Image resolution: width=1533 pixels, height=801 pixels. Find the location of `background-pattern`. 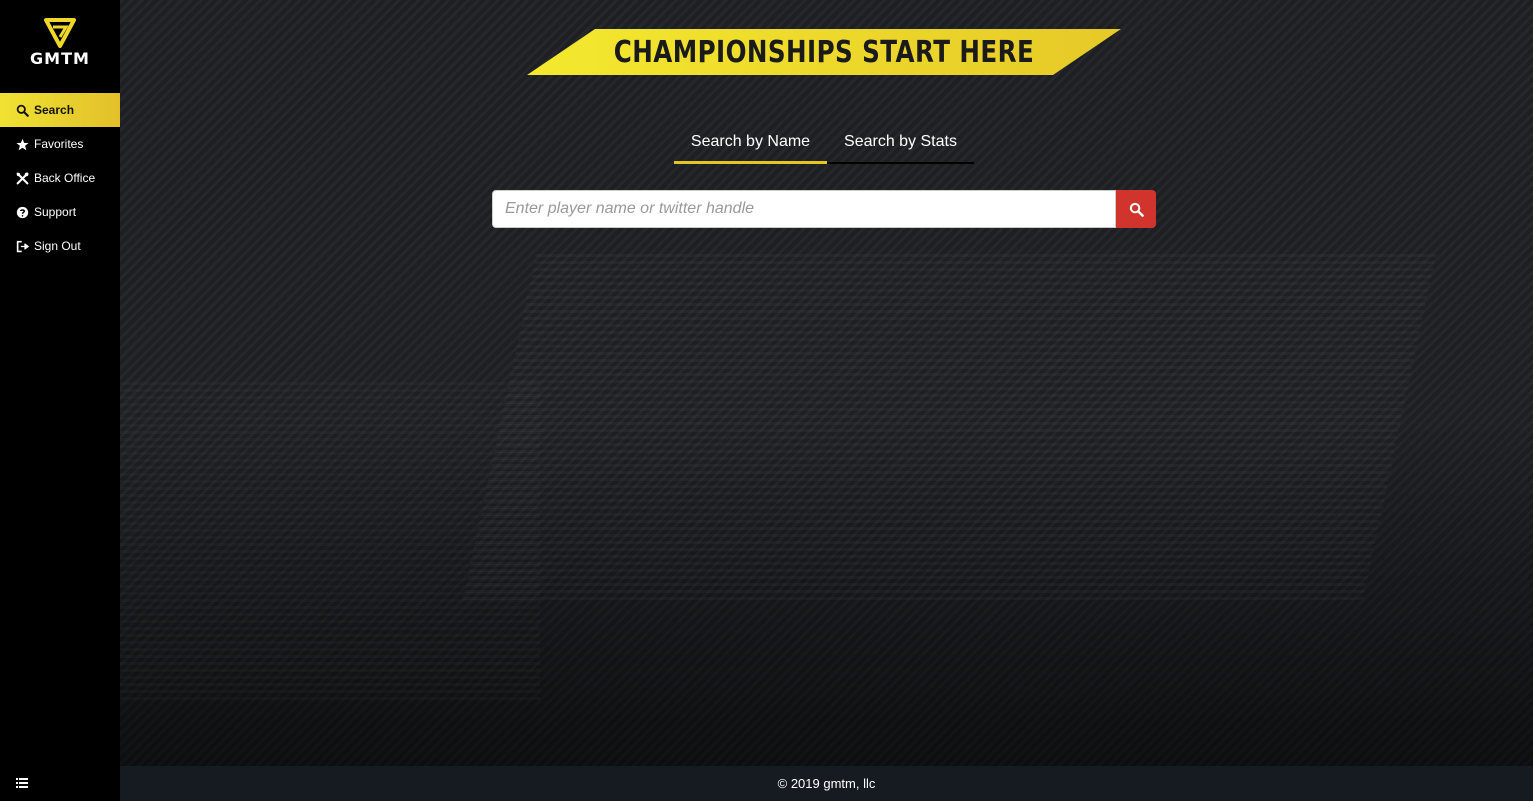

background-pattern is located at coordinates (330, 540).